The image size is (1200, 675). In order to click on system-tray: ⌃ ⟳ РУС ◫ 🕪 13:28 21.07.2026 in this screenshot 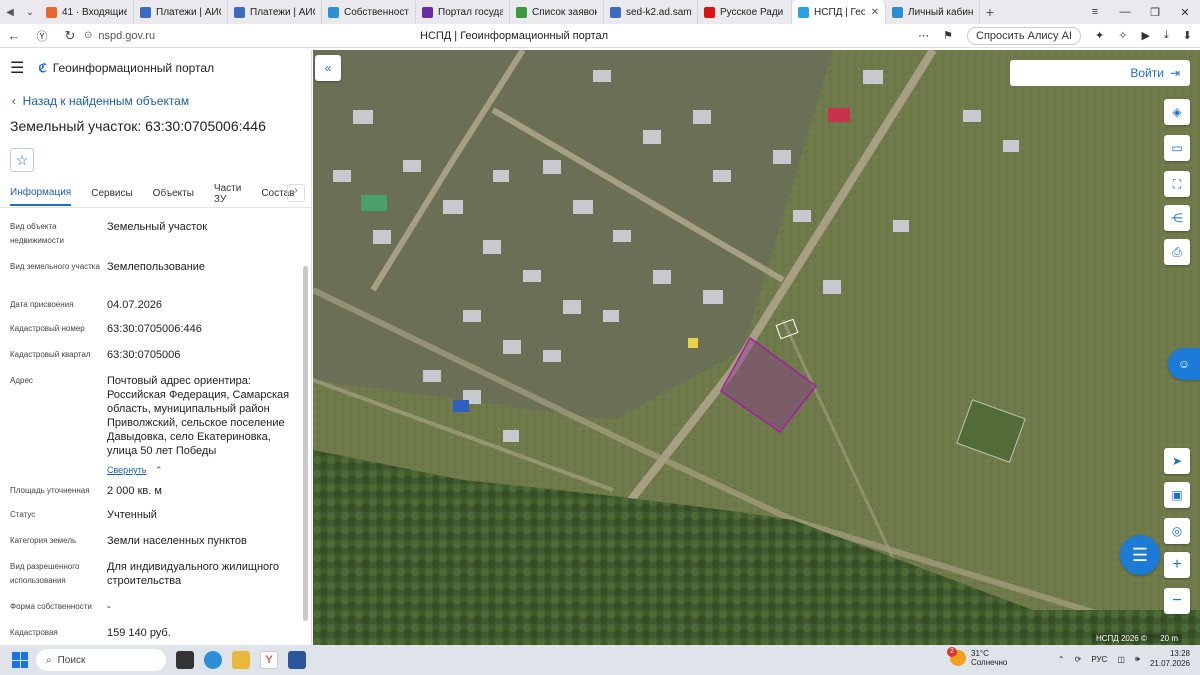, I will do `click(1124, 659)`.